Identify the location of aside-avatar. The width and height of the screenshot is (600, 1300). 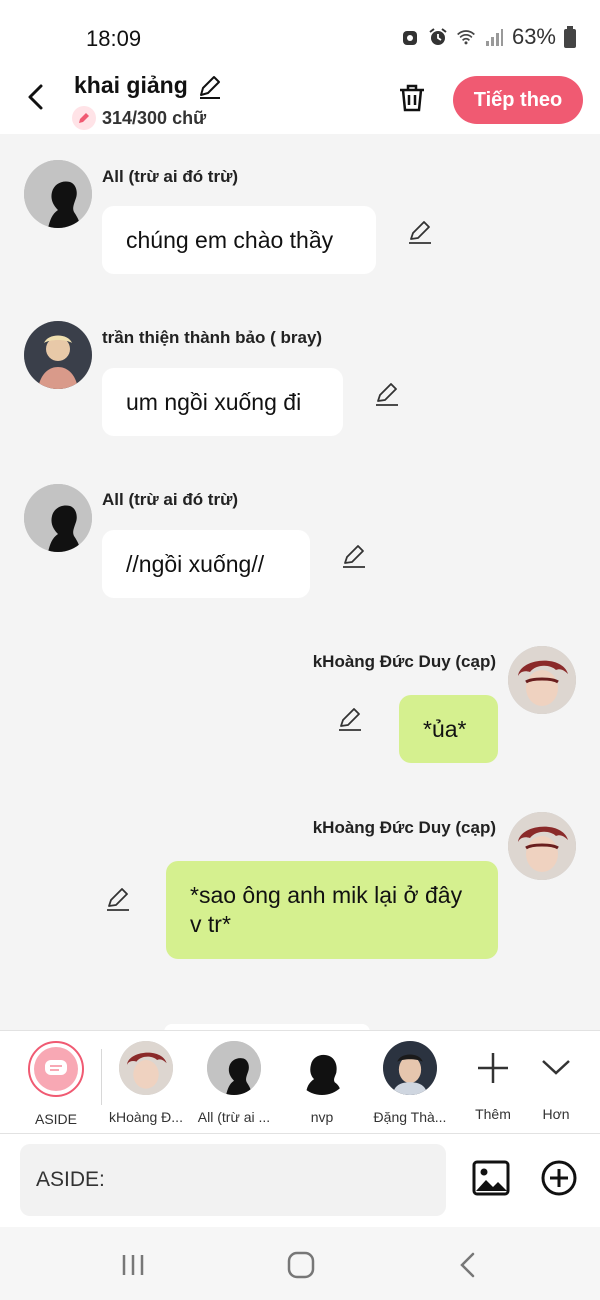
(56, 1069).